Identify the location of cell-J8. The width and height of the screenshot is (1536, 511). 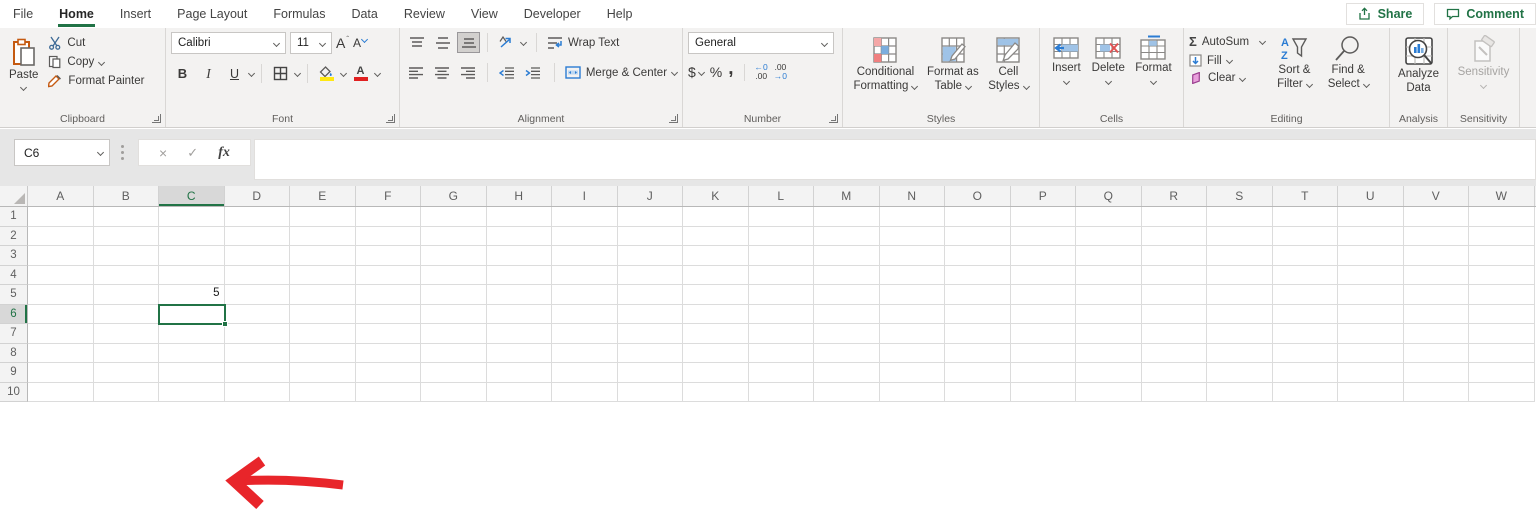
(650, 353).